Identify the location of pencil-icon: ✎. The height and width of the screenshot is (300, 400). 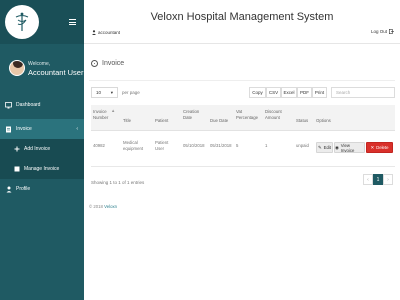
(319, 147).